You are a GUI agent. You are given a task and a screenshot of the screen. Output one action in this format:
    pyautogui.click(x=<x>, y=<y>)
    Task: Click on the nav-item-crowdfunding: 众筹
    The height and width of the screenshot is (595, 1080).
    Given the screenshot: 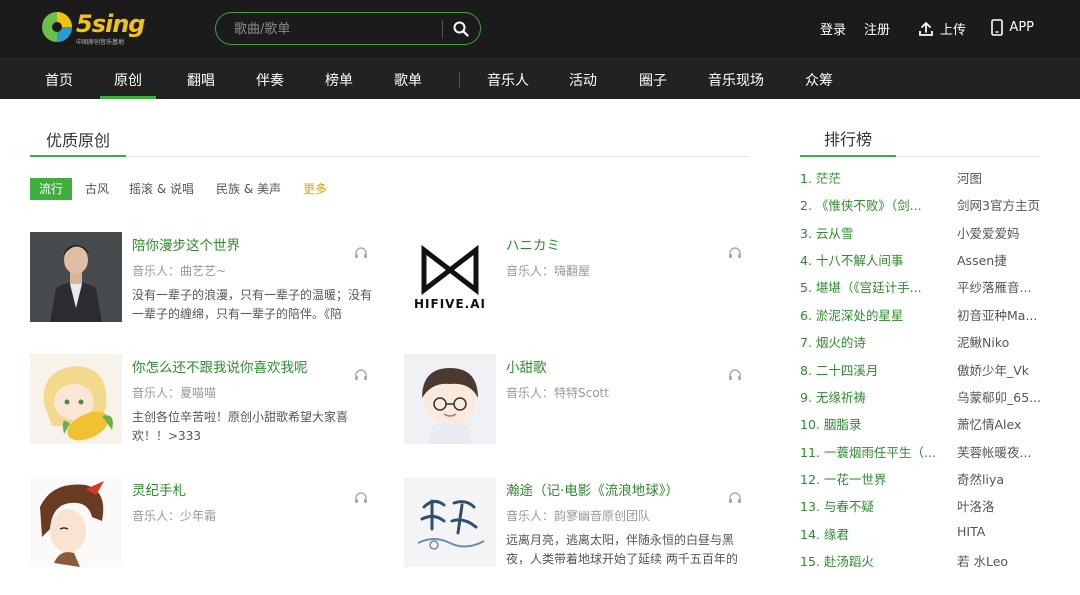 What is the action you would take?
    pyautogui.click(x=819, y=80)
    